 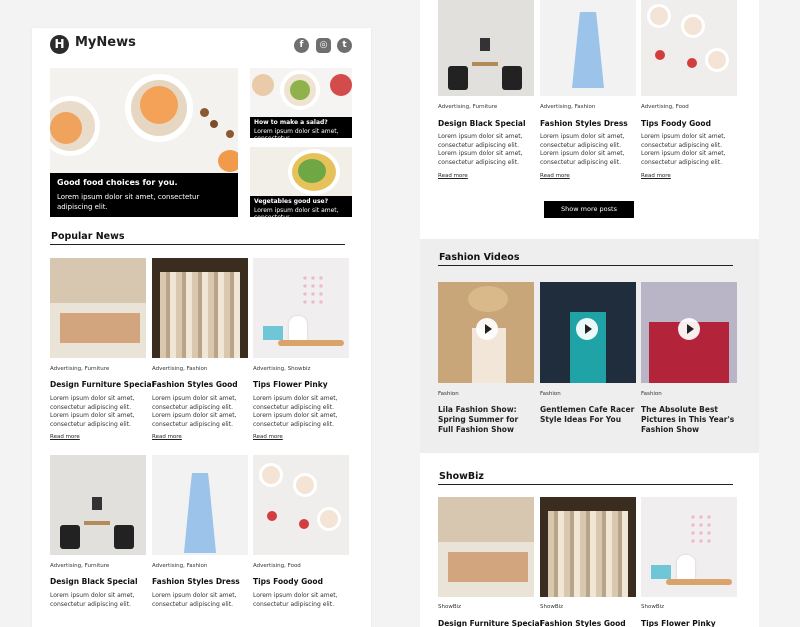 What do you see at coordinates (301, 45) in the screenshot?
I see `facebook-icon: f` at bounding box center [301, 45].